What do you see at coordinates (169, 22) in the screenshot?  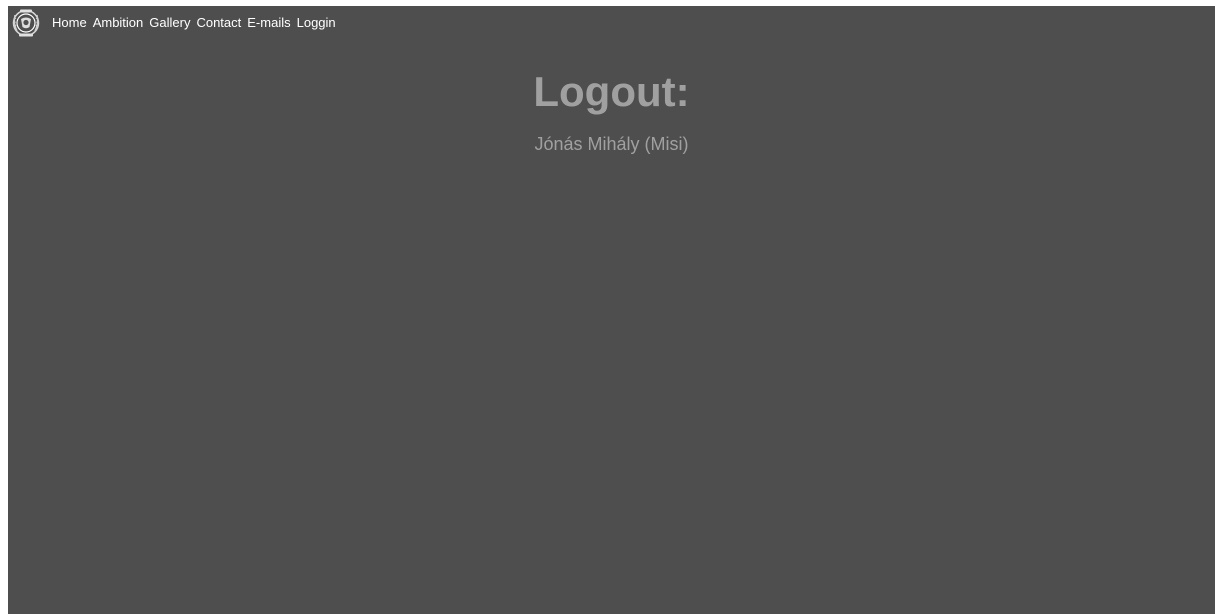 I see `nav-link-gallery: Gallery` at bounding box center [169, 22].